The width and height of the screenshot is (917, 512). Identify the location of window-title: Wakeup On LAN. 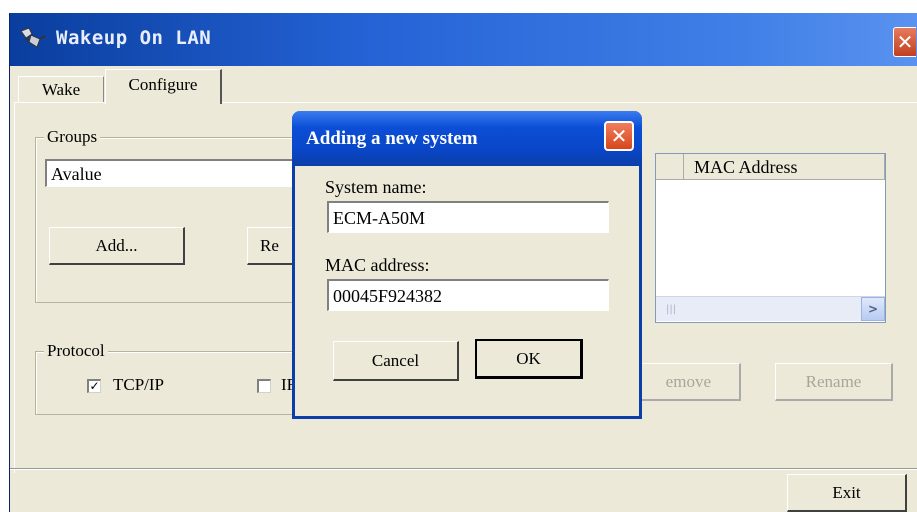
(134, 38).